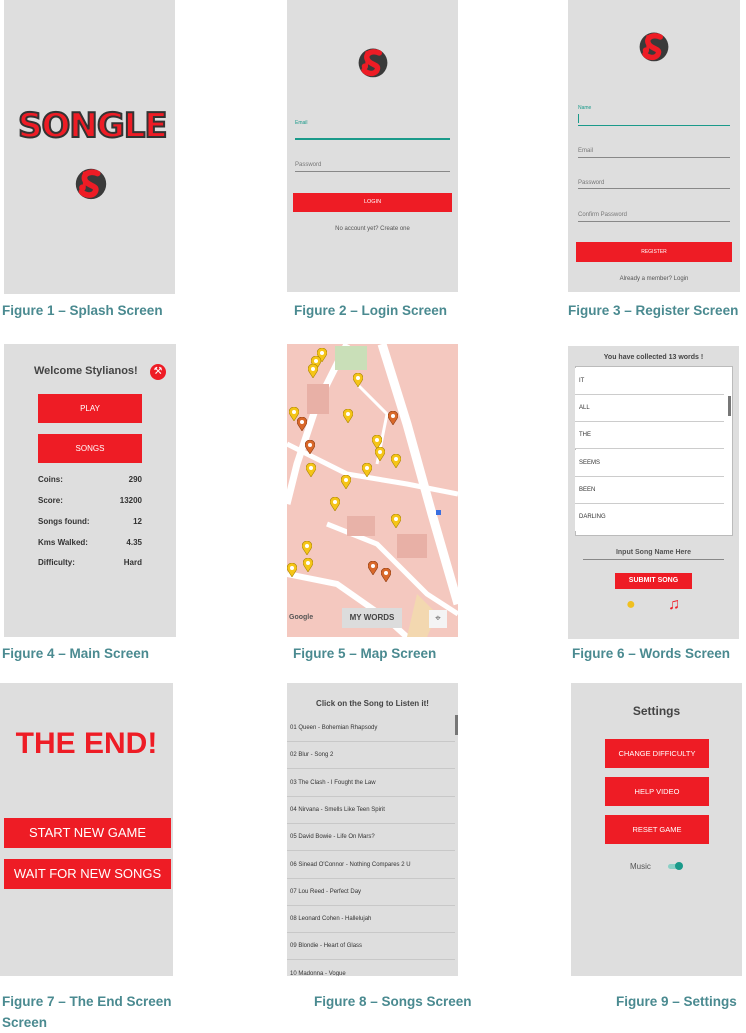  I want to click on input-underline, so click(653, 559).